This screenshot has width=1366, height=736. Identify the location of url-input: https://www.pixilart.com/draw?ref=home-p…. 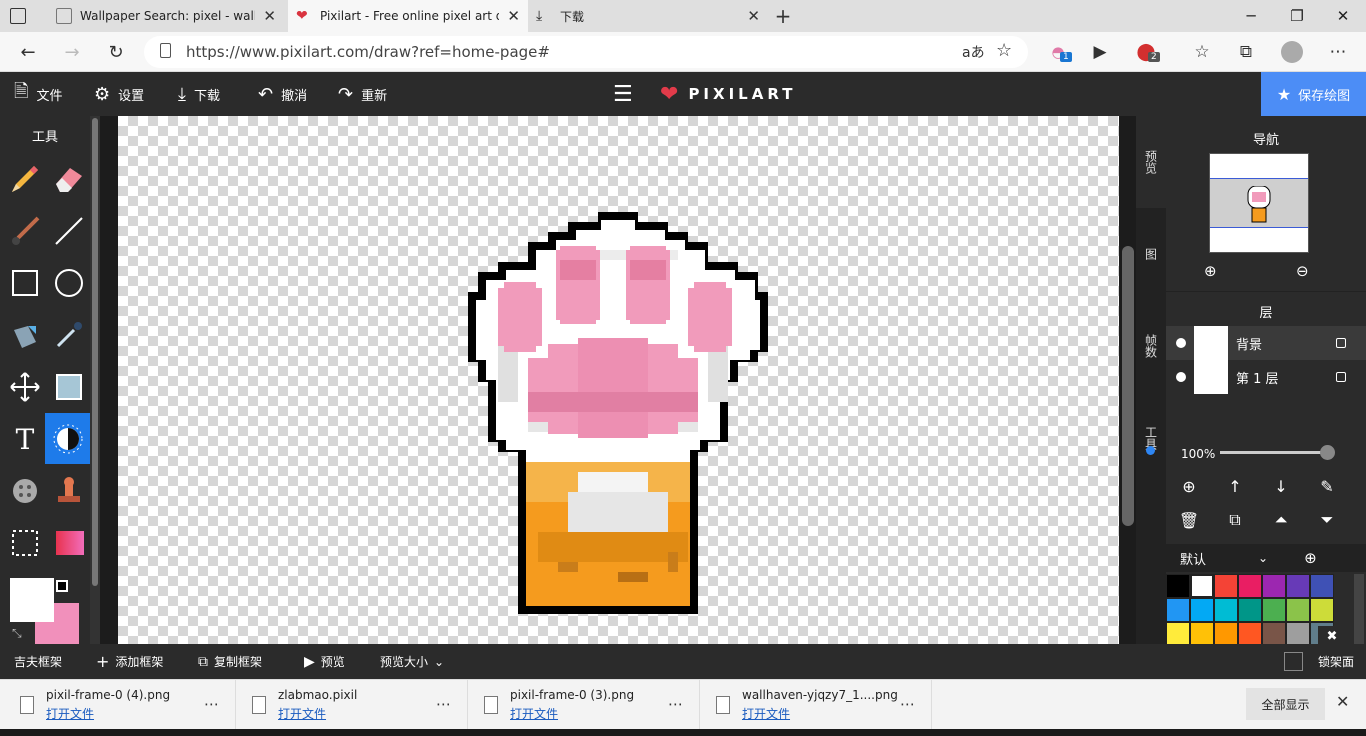
(586, 52).